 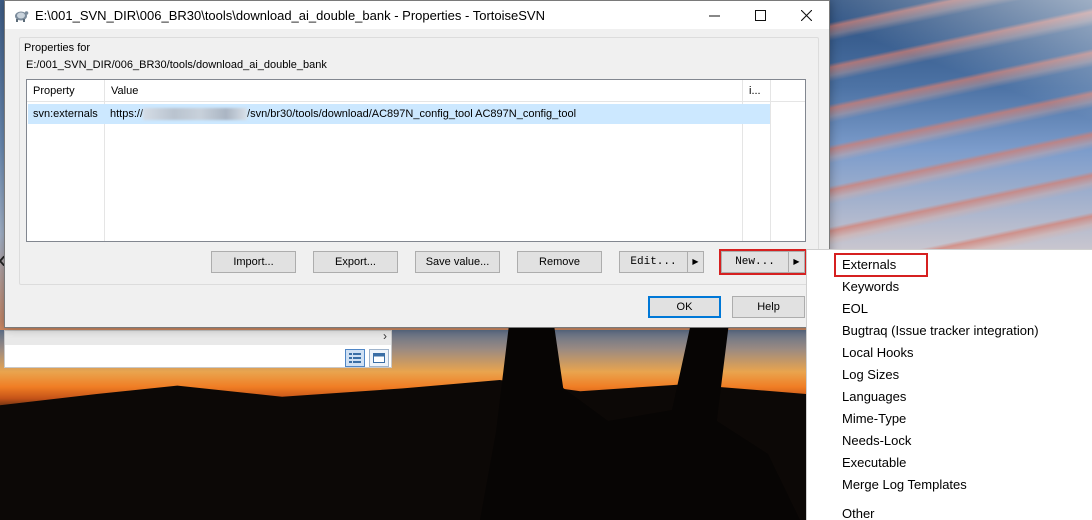 What do you see at coordinates (904, 485) in the screenshot?
I see `menu-item-merge-log-templates: Merge Log Templates` at bounding box center [904, 485].